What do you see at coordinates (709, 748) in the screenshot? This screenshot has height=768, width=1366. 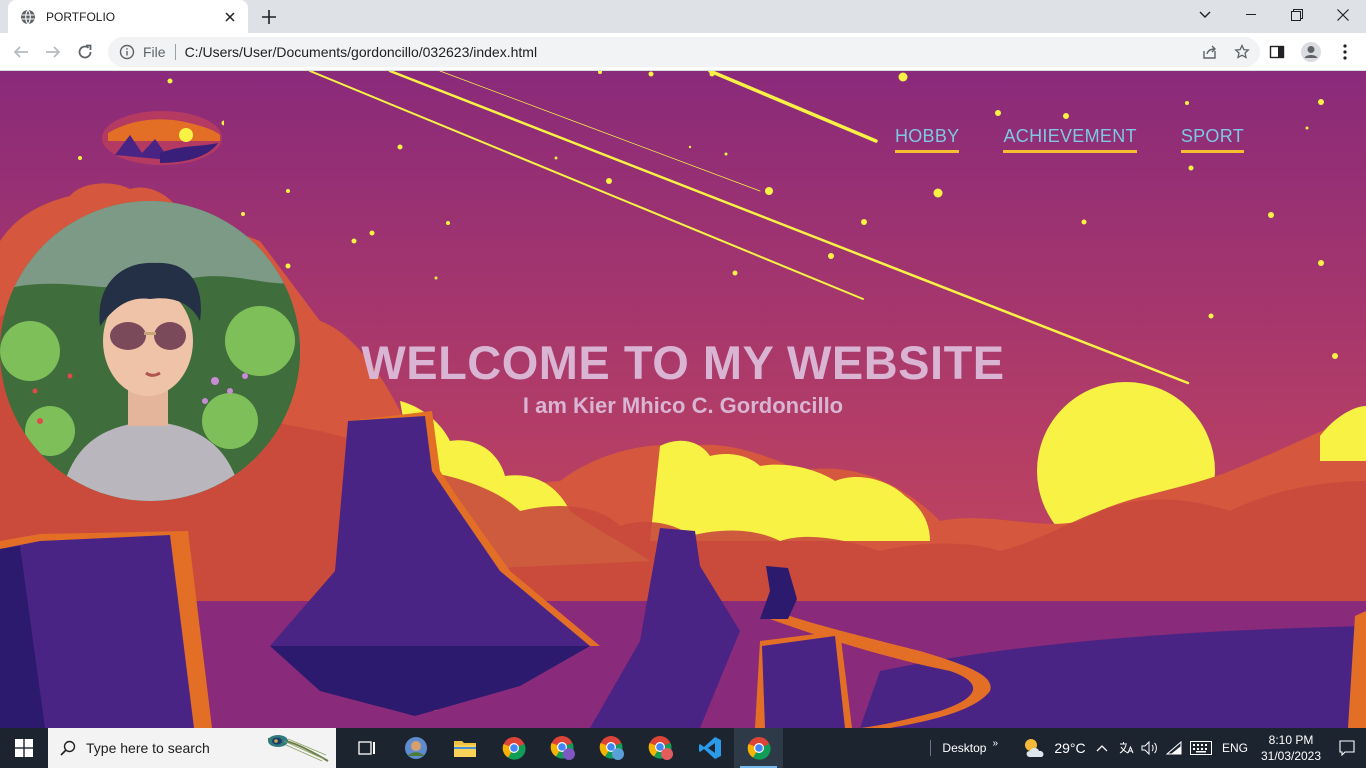 I see `vscode-icon` at bounding box center [709, 748].